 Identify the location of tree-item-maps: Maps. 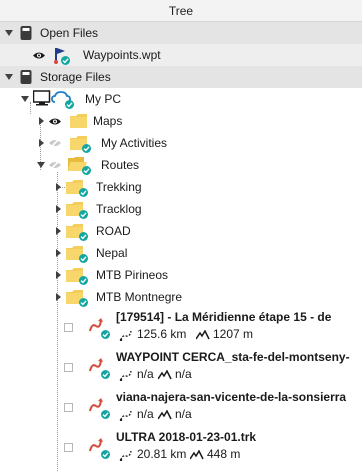
(181, 121).